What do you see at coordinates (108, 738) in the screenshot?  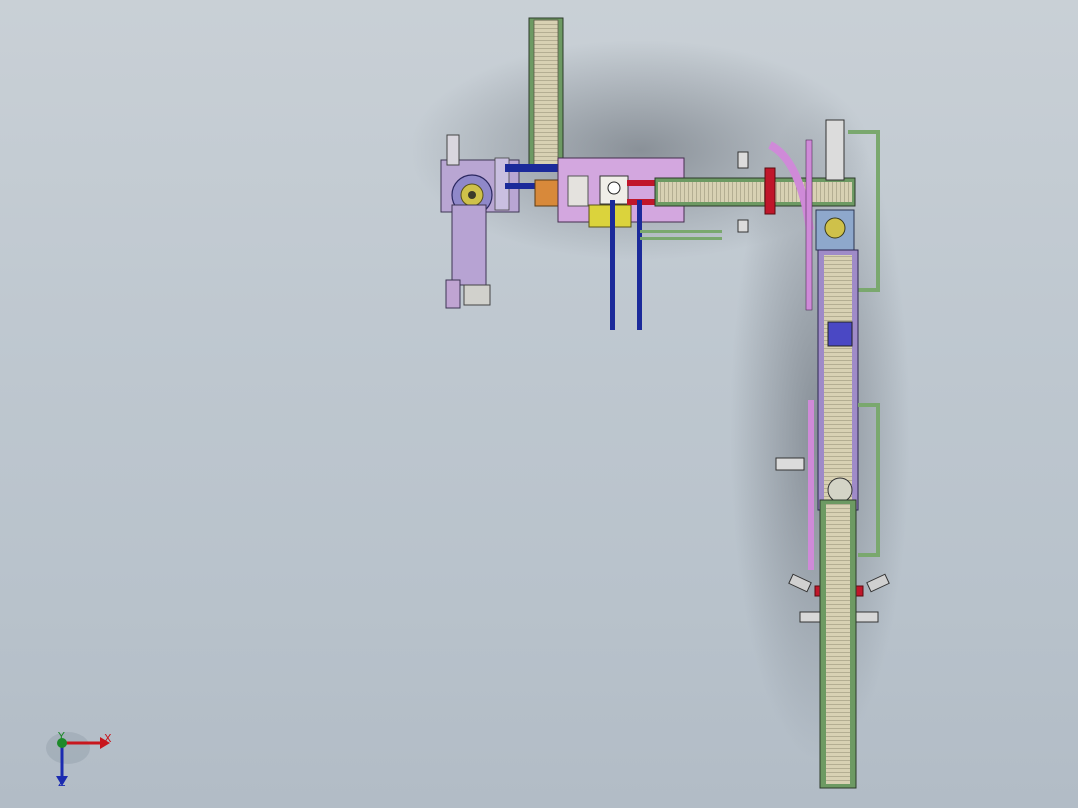 I see `axis-x-label: X` at bounding box center [108, 738].